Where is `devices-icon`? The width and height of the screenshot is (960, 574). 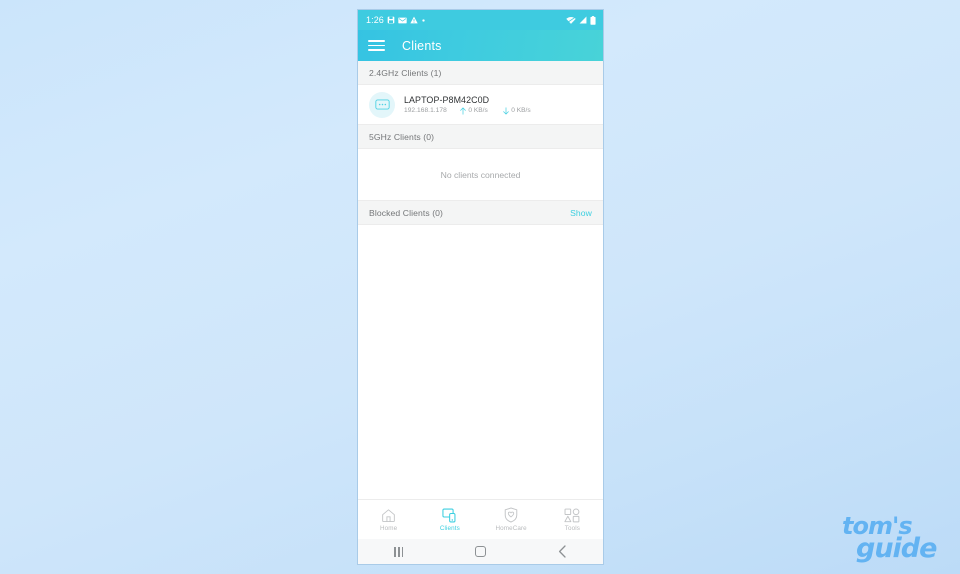
devices-icon is located at coordinates (449, 515).